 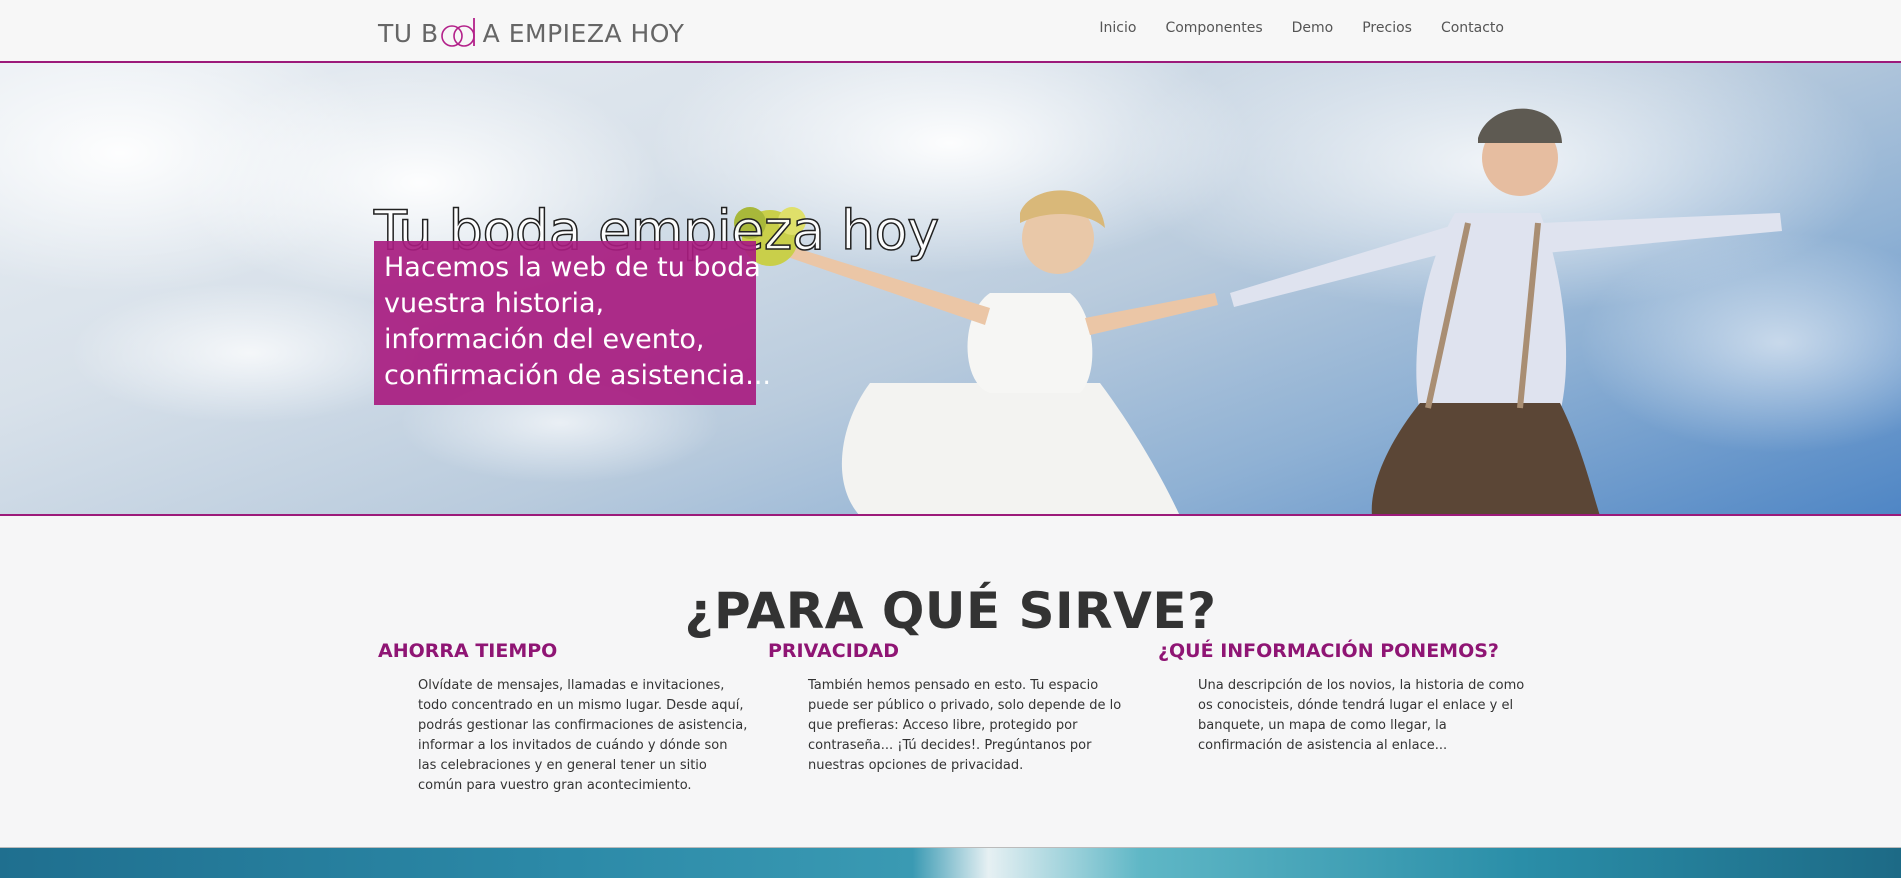 I want to click on nav-item-demo: Demo, so click(x=1313, y=28).